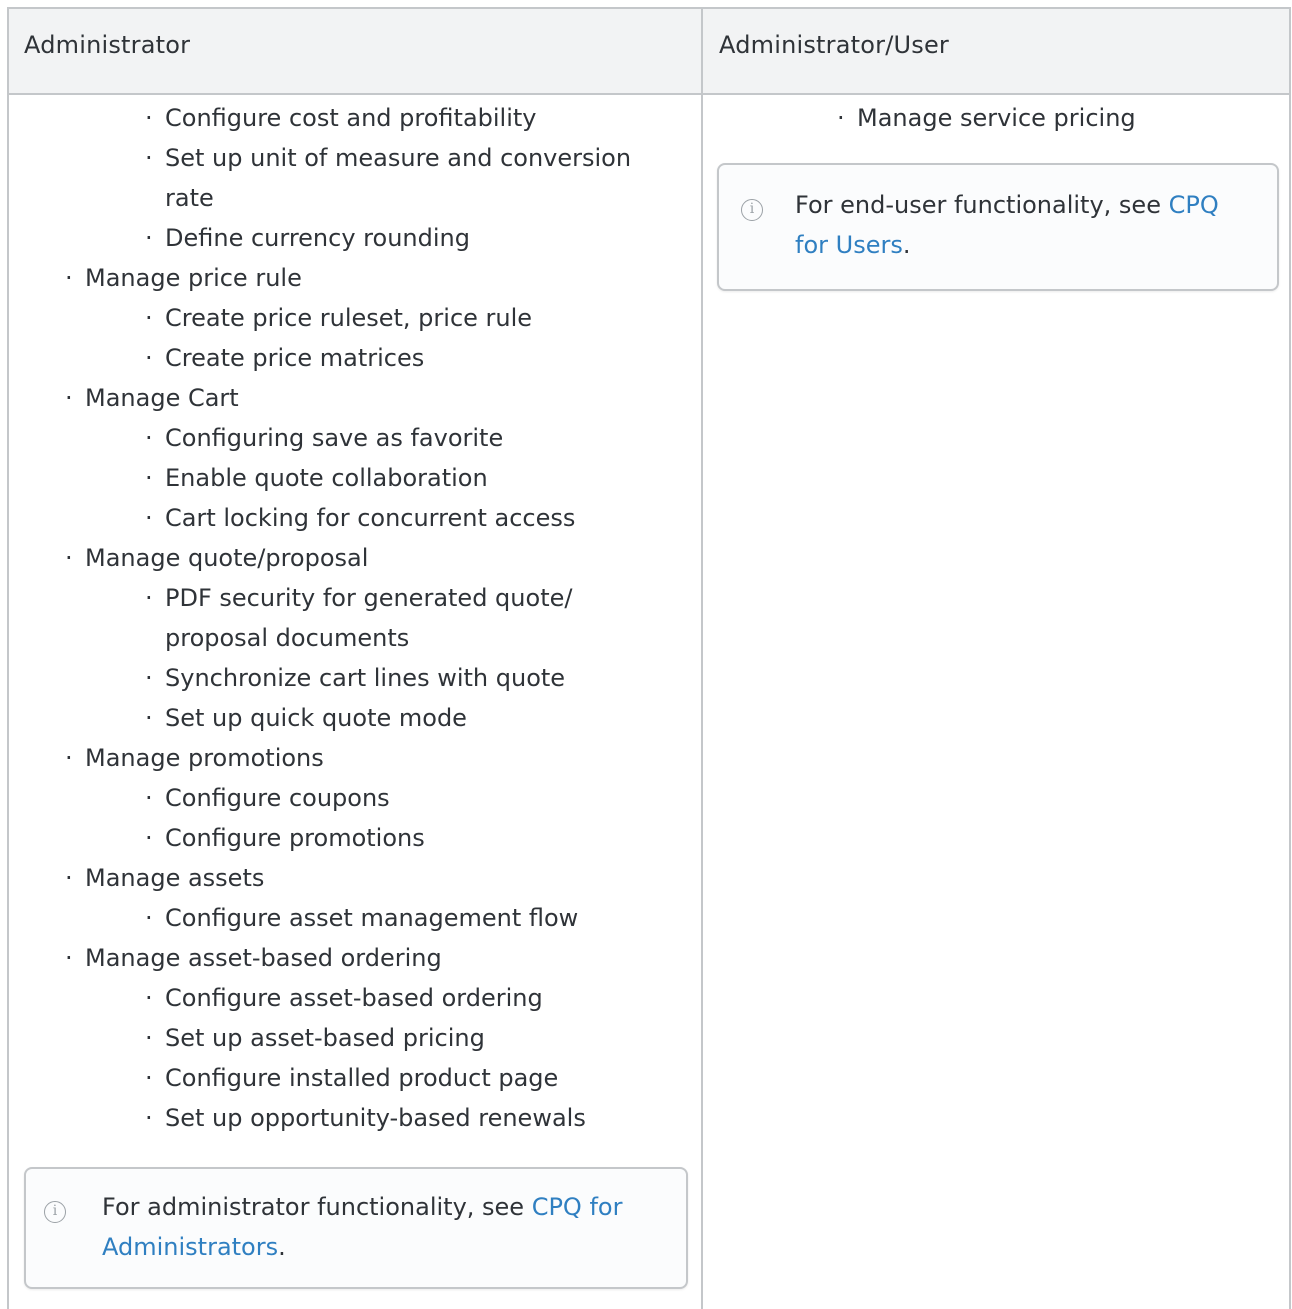 Image resolution: width=1292 pixels, height=1309 pixels. What do you see at coordinates (702, 659) in the screenshot?
I see `column-divider` at bounding box center [702, 659].